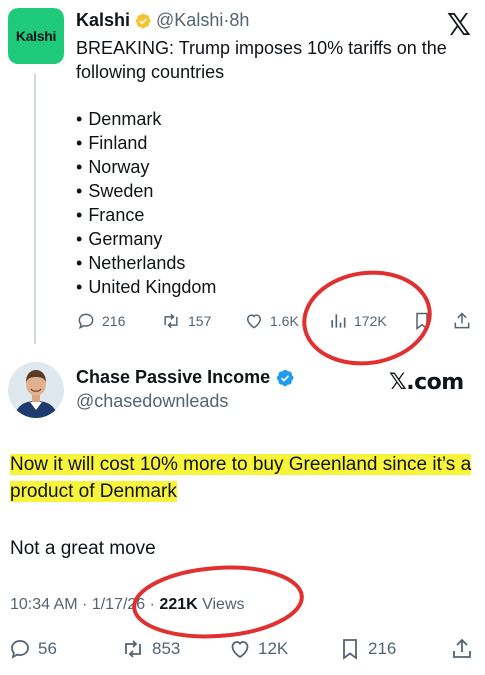 Image resolution: width=485 pixels, height=675 pixels. I want to click on repost-count: 157, so click(200, 321).